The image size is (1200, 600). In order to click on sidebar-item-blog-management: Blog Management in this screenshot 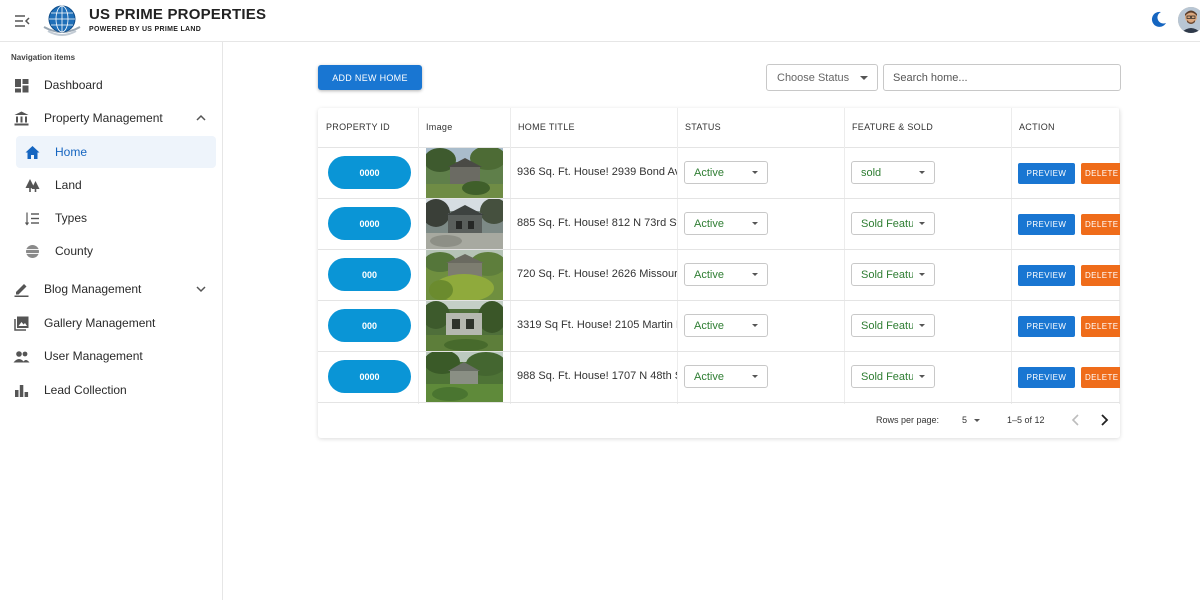, I will do `click(111, 289)`.